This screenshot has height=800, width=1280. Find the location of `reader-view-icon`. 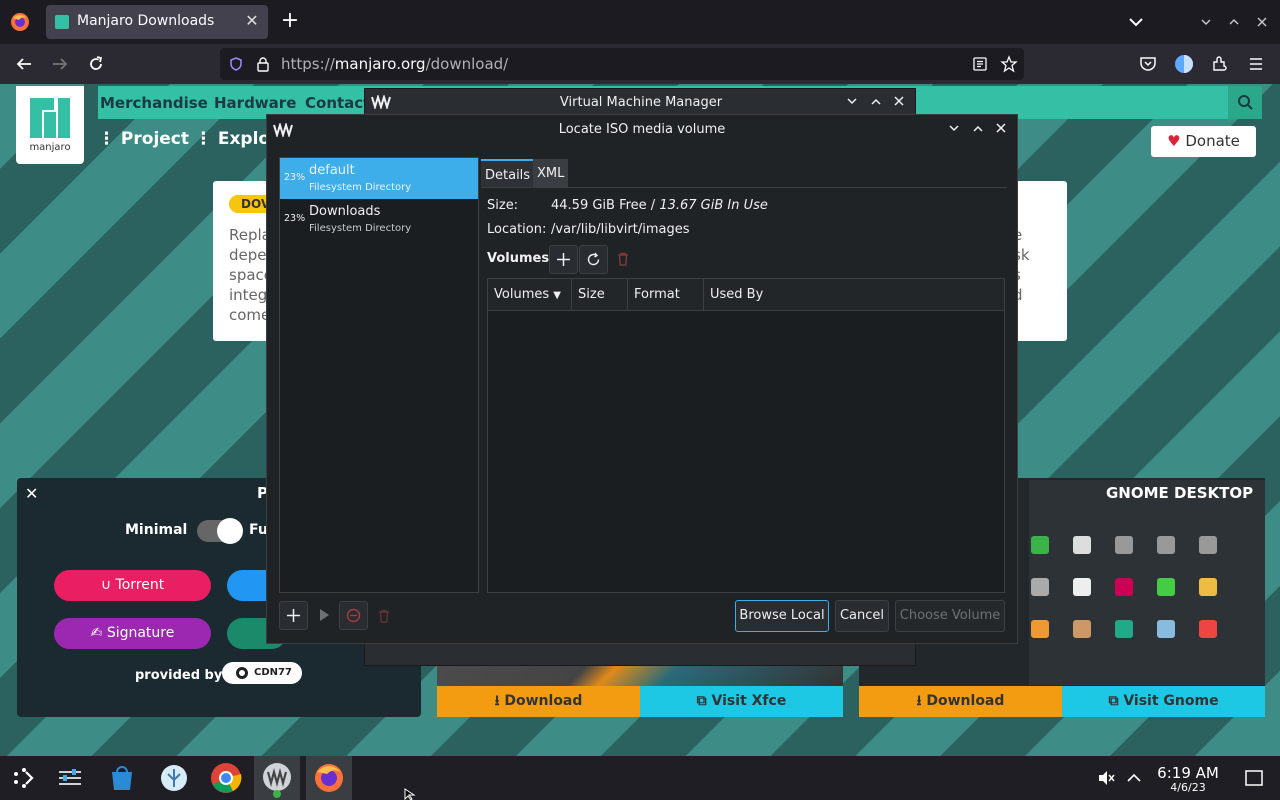

reader-view-icon is located at coordinates (980, 64).